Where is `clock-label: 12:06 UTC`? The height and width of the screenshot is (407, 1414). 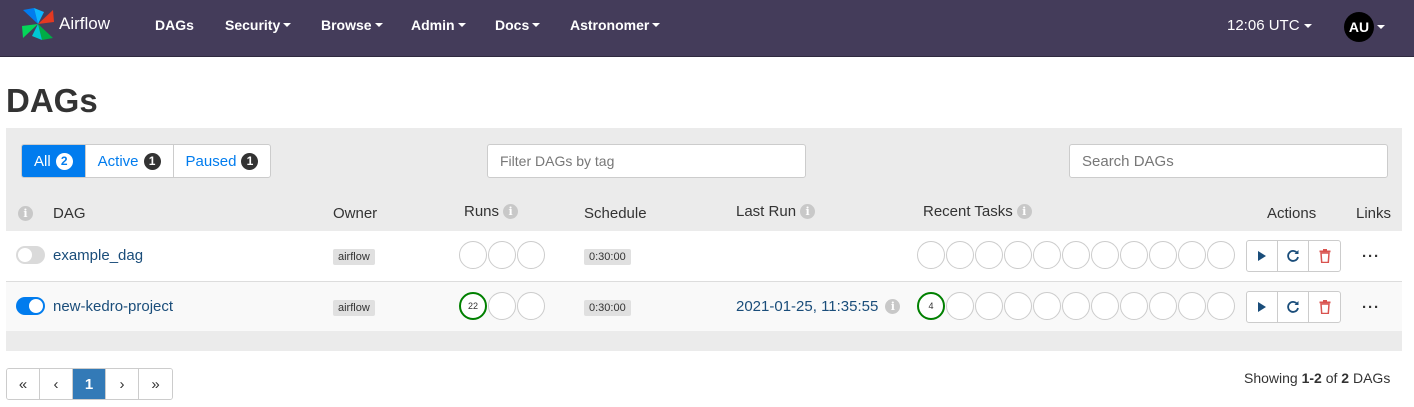 clock-label: 12:06 UTC is located at coordinates (1263, 25).